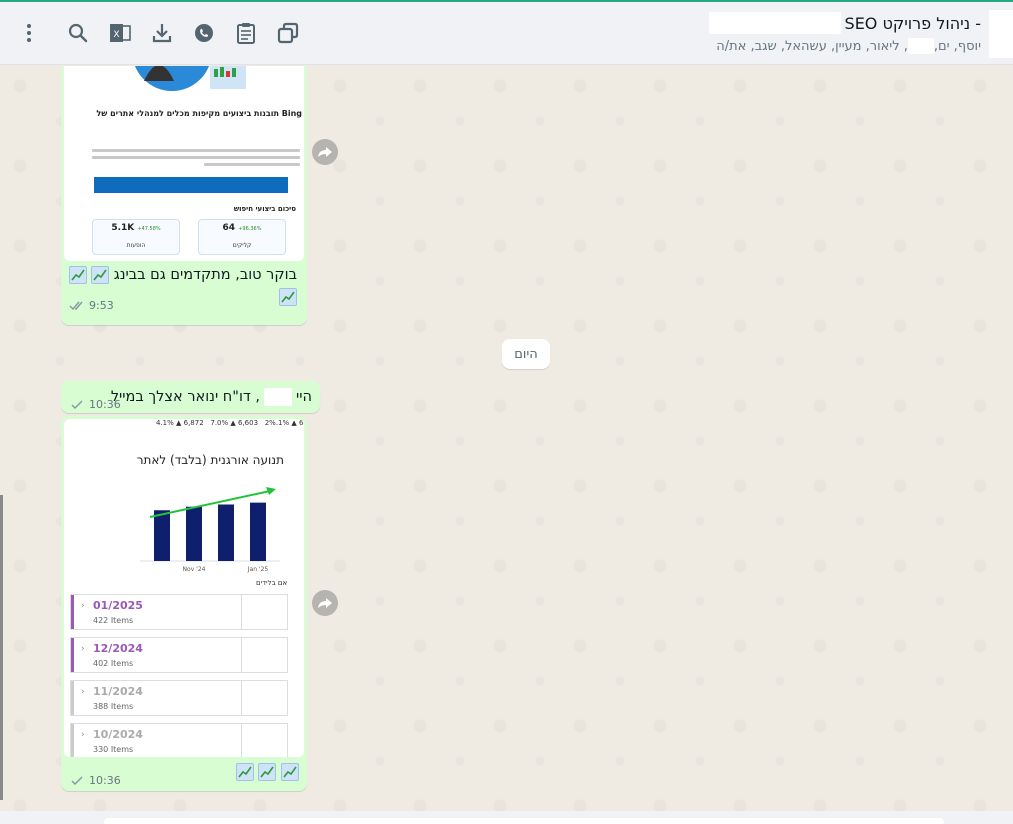 This screenshot has width=1013, height=824. What do you see at coordinates (1, 647) in the screenshot?
I see `scrollbar` at bounding box center [1, 647].